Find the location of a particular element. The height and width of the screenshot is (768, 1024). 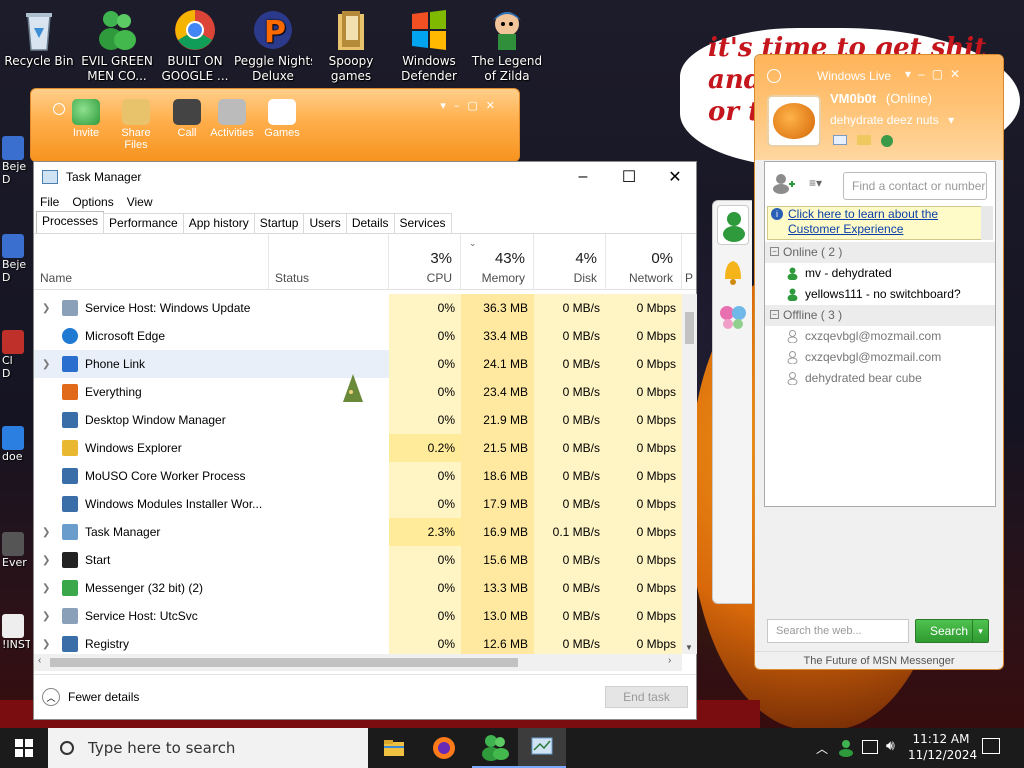

desktop-icon-legend-of-zilda: The Legend of Zilda is located at coordinates (507, 45).